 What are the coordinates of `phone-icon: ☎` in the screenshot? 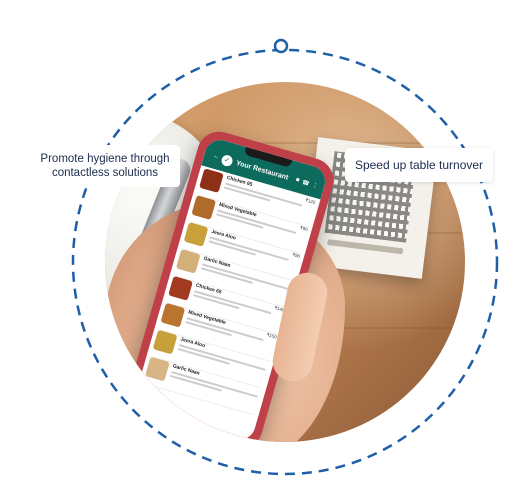 It's located at (305, 182).